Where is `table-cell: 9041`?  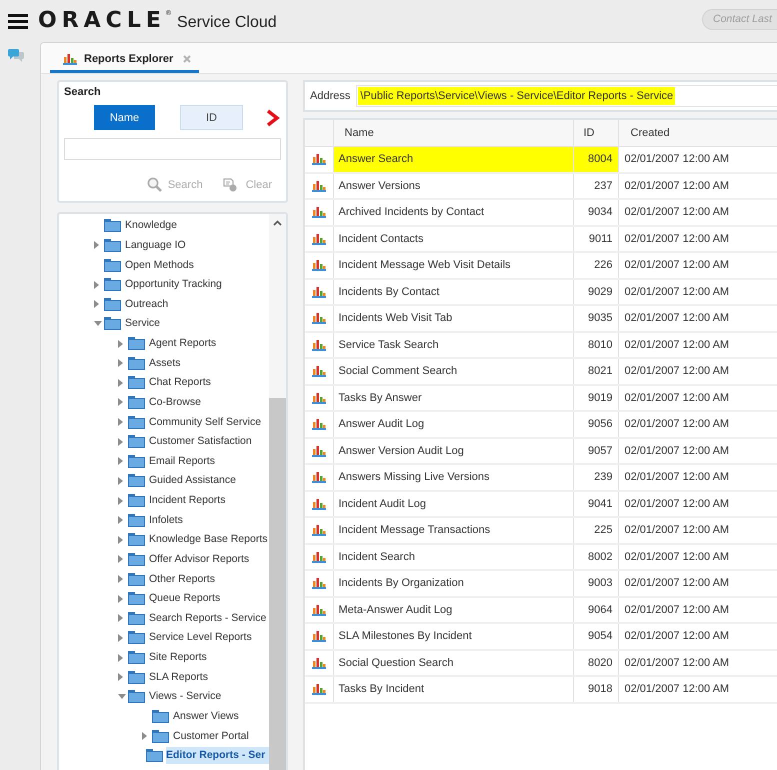
table-cell: 9041 is located at coordinates (595, 503).